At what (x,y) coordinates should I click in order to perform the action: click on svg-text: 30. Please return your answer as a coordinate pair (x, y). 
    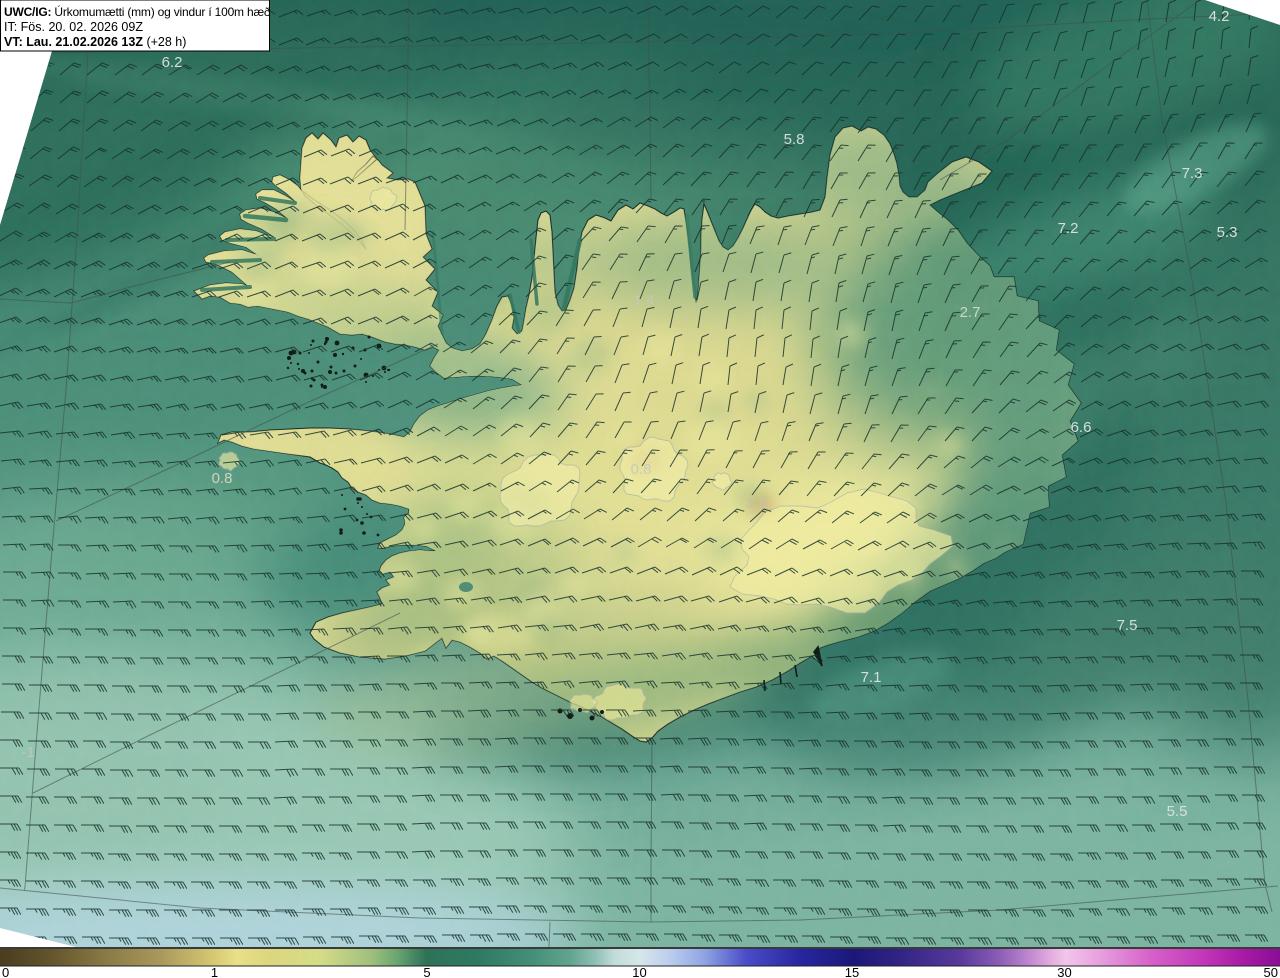
    Looking at the image, I should click on (1064, 971).